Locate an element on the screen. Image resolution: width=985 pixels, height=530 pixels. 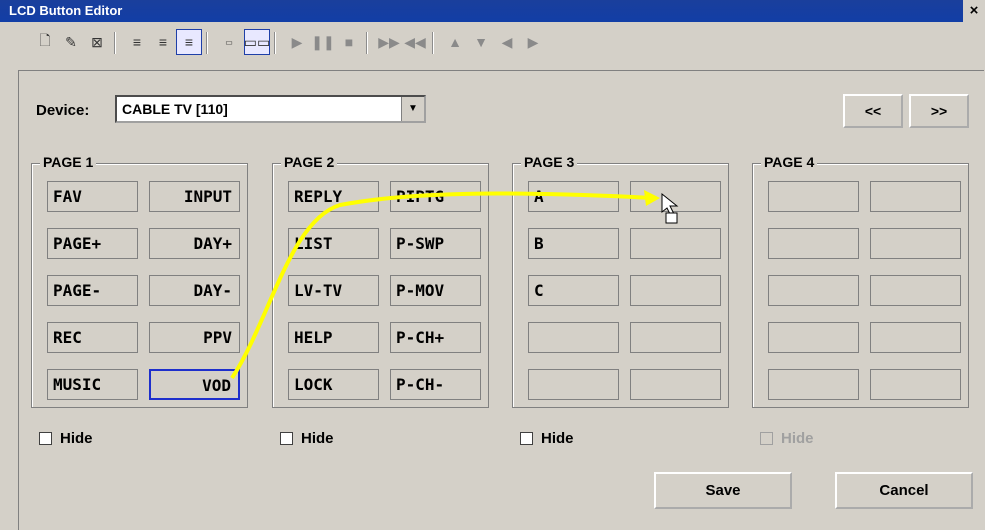
lcd-button: DAY- is located at coordinates (194, 290).